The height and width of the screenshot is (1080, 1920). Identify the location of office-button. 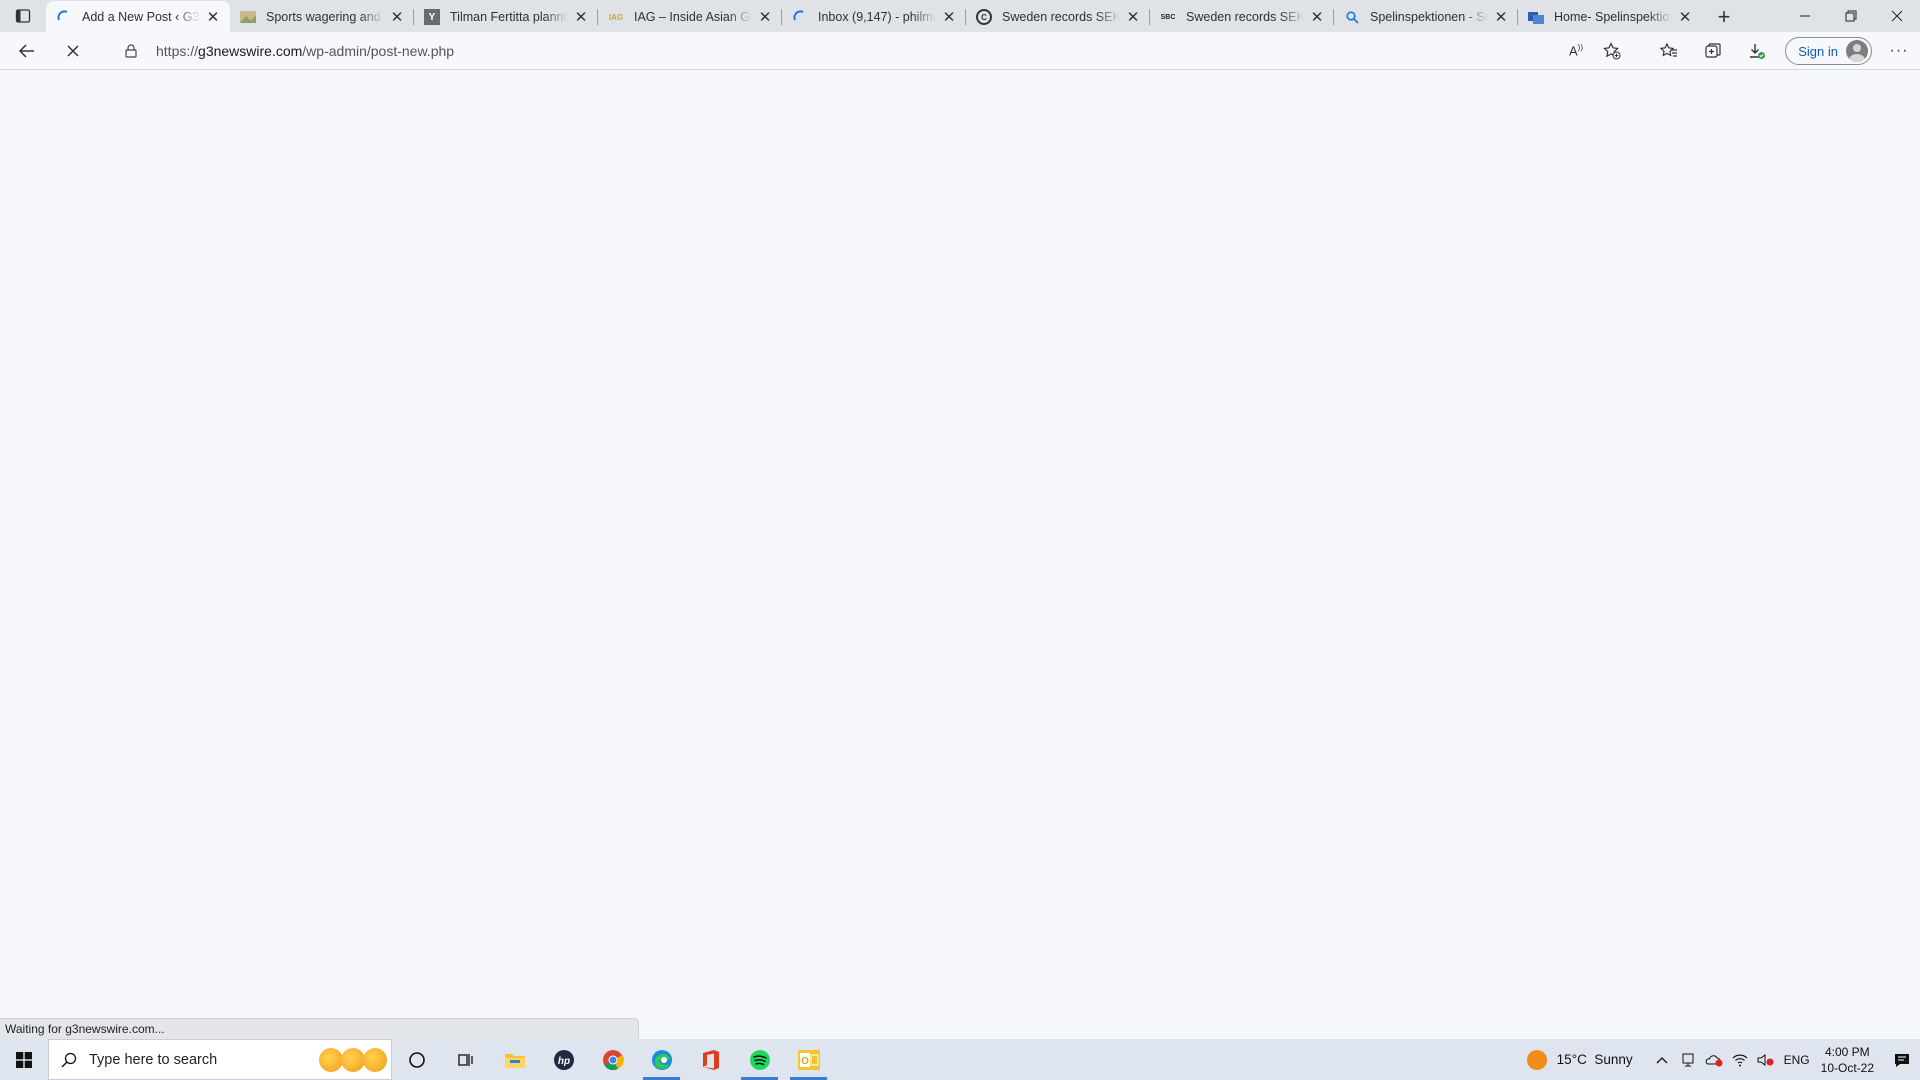
(710, 1059).